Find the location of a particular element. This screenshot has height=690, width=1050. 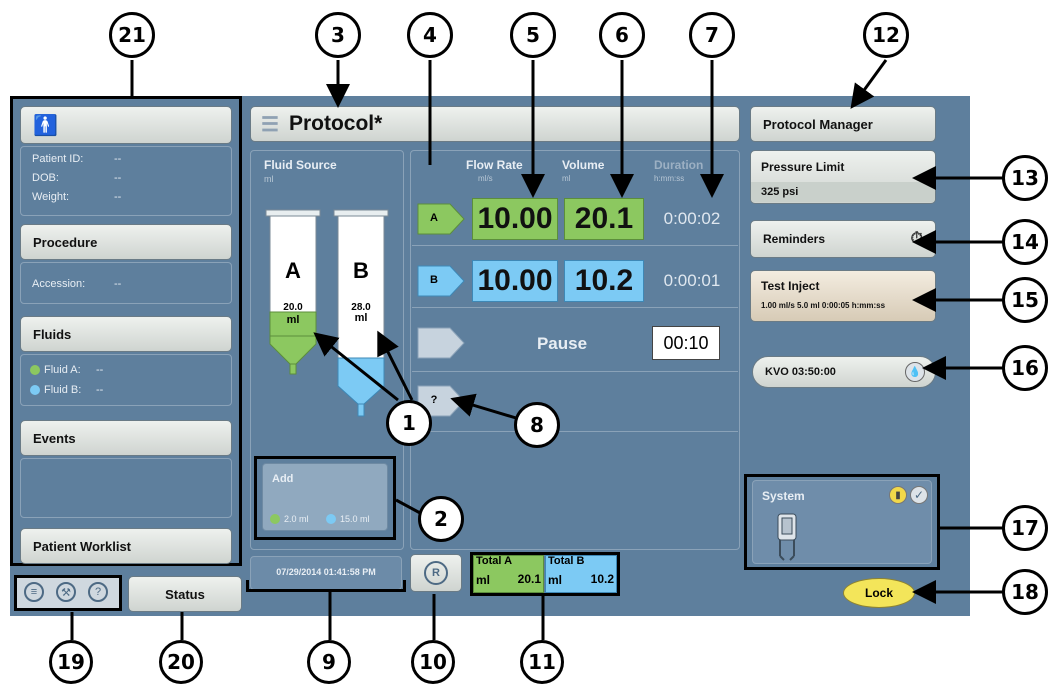

callout-10: 10 is located at coordinates (433, 662).